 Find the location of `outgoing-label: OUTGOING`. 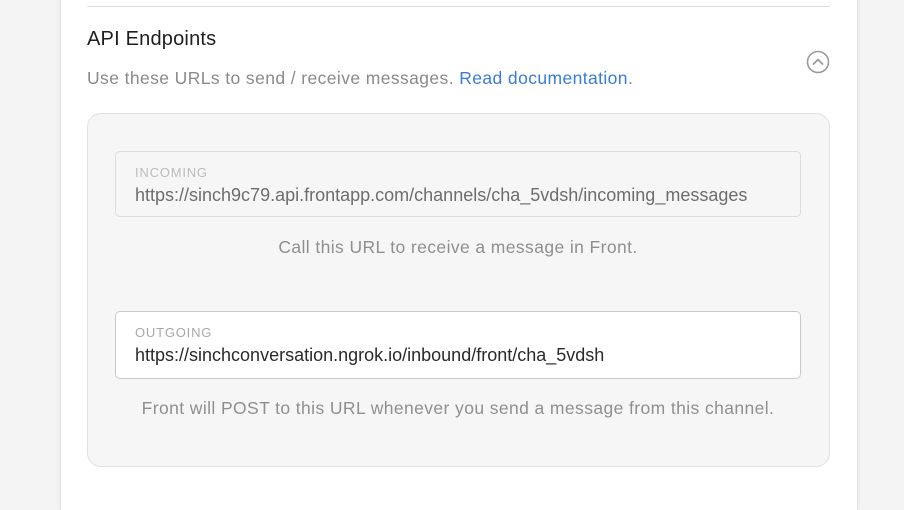

outgoing-label: OUTGOING is located at coordinates (174, 332).